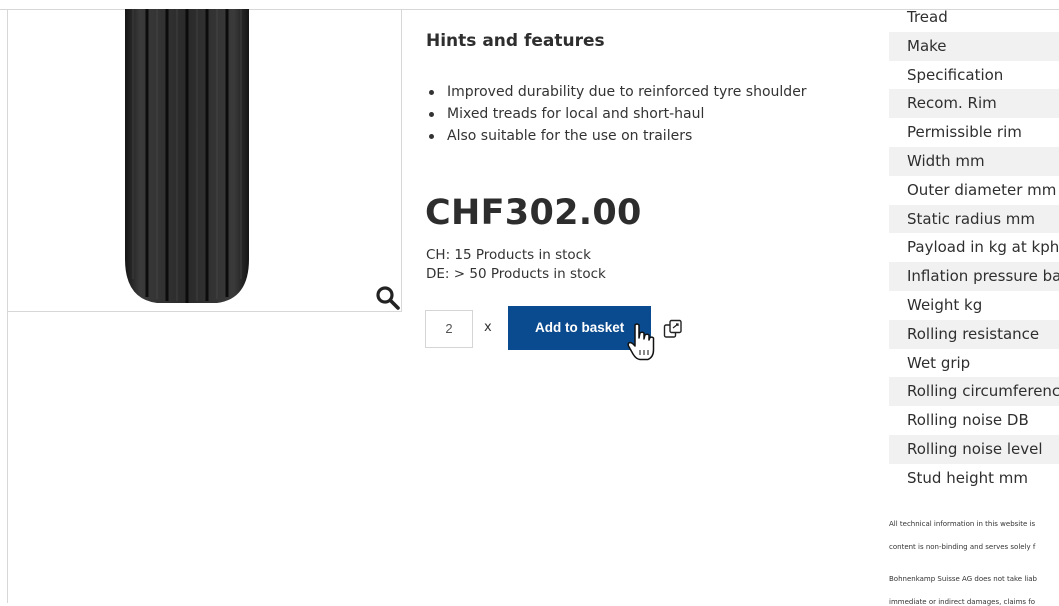  I want to click on spec-row: Width mm, so click(974, 161).